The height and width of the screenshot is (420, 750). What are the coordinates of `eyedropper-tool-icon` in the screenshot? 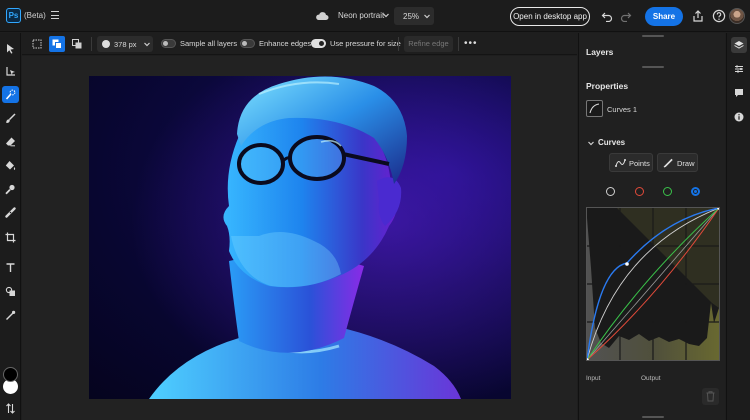 It's located at (11, 315).